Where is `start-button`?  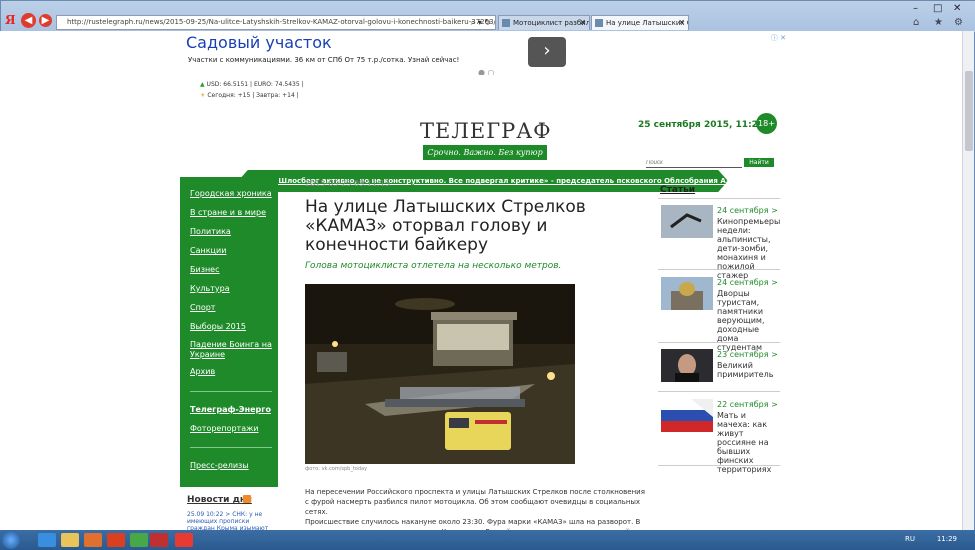 start-button is located at coordinates (11, 540).